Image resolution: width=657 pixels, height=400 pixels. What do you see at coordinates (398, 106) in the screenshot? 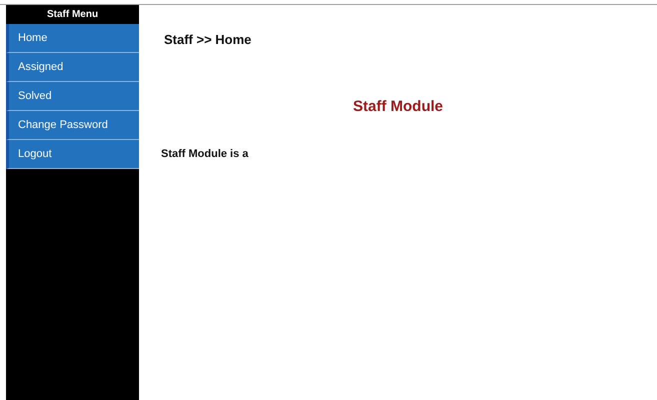
I see `page-heading: Staff Module` at bounding box center [398, 106].